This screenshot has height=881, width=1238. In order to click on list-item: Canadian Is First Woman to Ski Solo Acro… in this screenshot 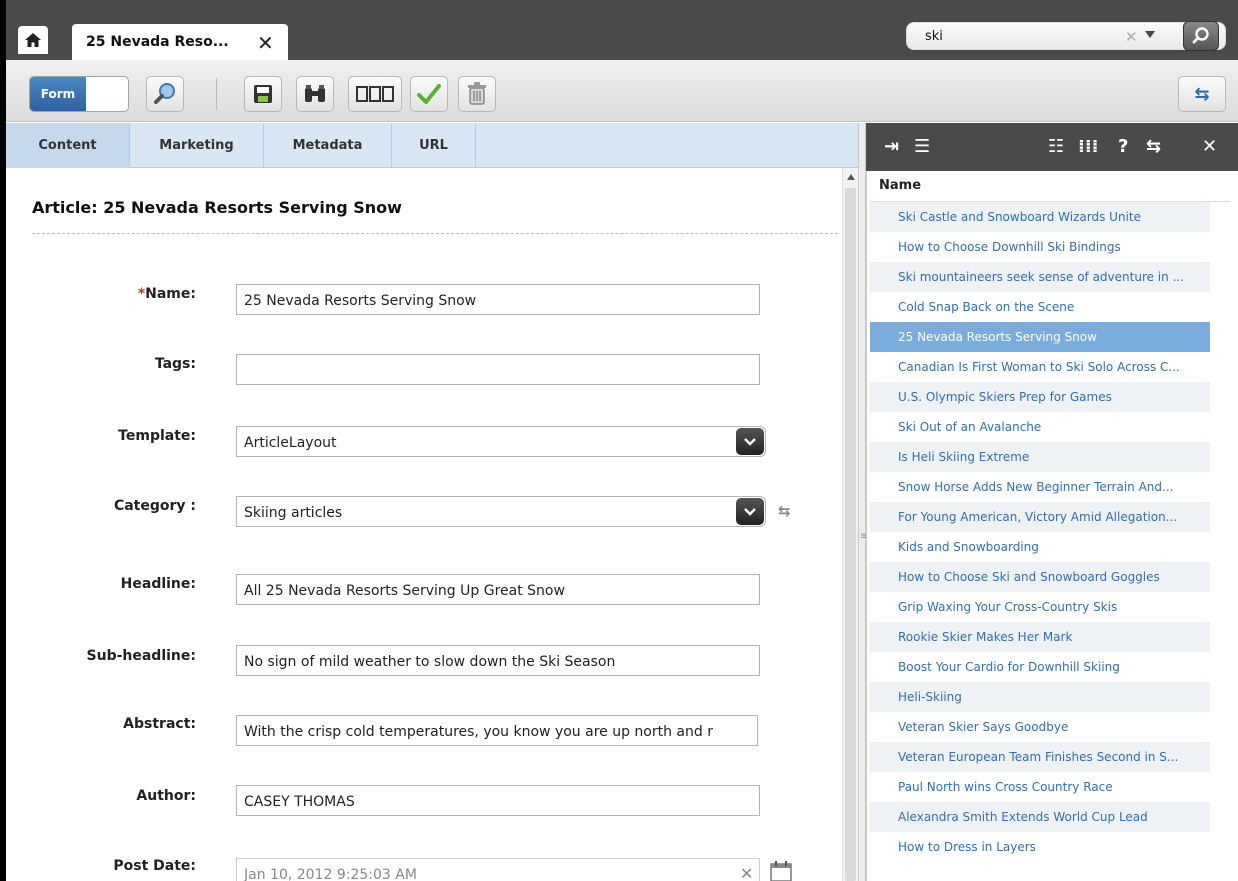, I will do `click(1040, 367)`.